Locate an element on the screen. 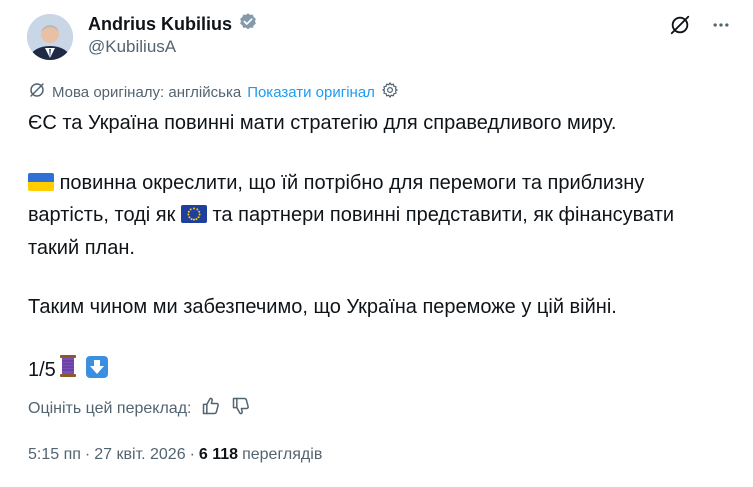 This screenshot has height=487, width=753. author-name: Andrius Kubilius is located at coordinates (160, 24).